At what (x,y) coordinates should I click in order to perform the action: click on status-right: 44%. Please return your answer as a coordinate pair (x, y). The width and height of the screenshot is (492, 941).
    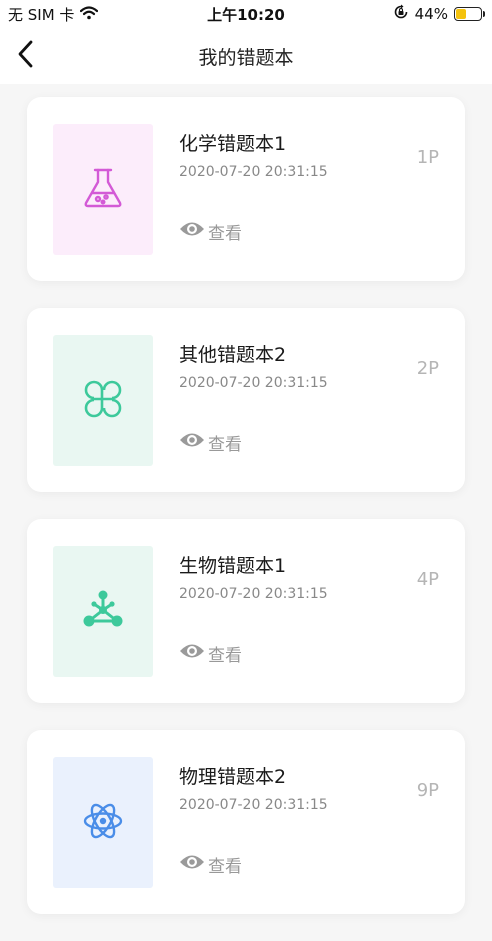
    Looking at the image, I should click on (439, 14).